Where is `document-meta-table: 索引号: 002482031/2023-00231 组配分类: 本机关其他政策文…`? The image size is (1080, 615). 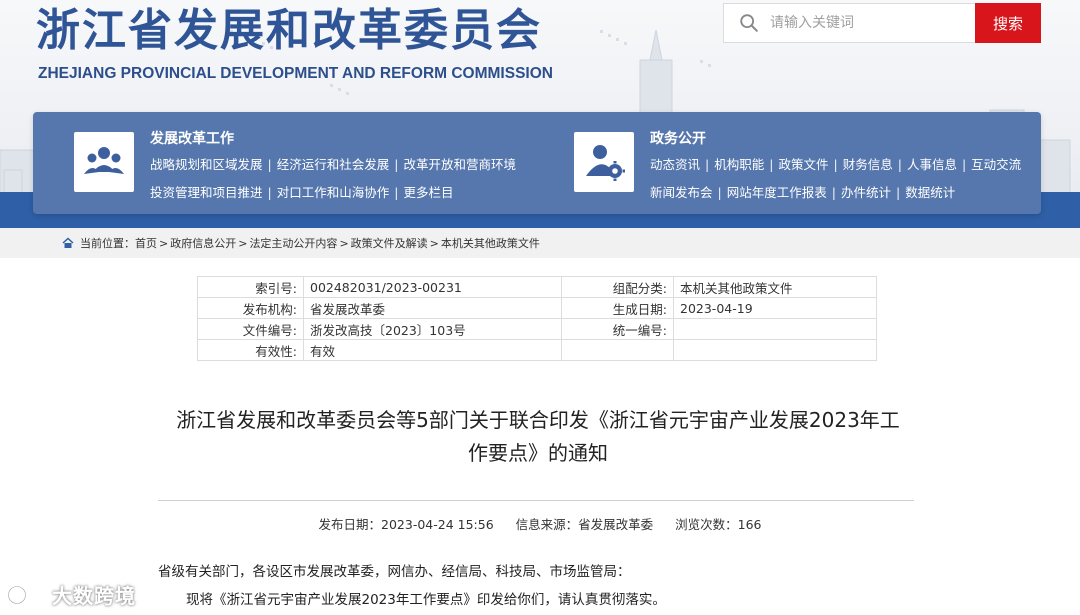 document-meta-table: 索引号: 002482031/2023-00231 组配分类: 本机关其他政策文… is located at coordinates (537, 318).